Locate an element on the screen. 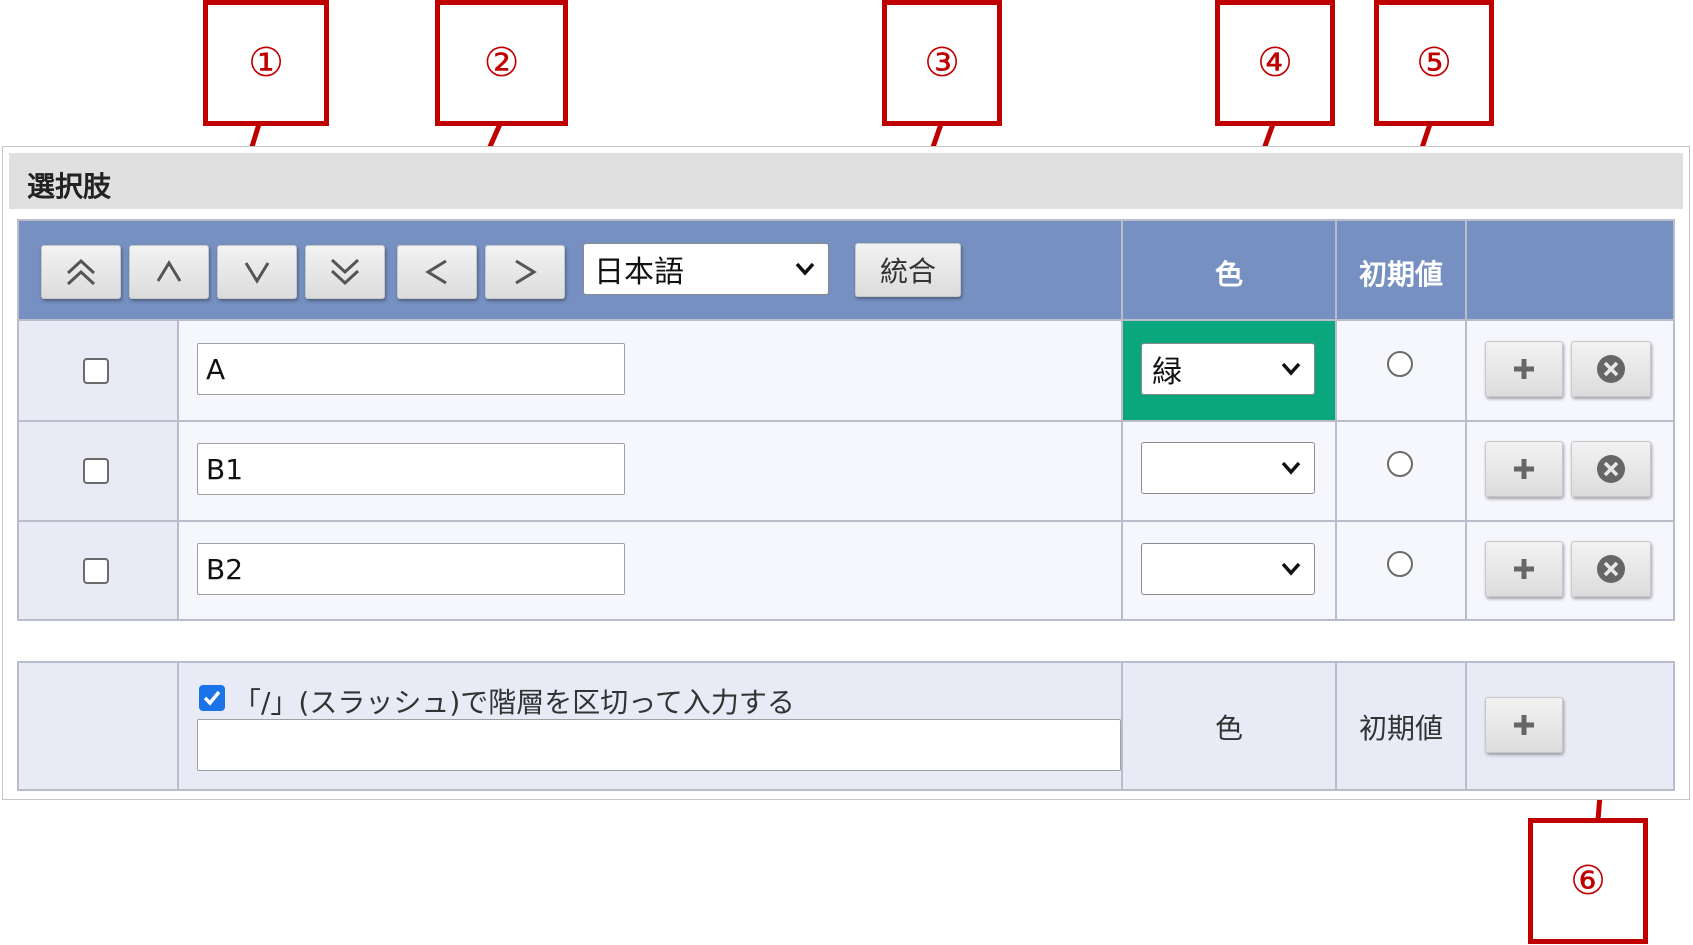 This screenshot has width=1693, height=945. column-header-color: 色 is located at coordinates (1228, 274).